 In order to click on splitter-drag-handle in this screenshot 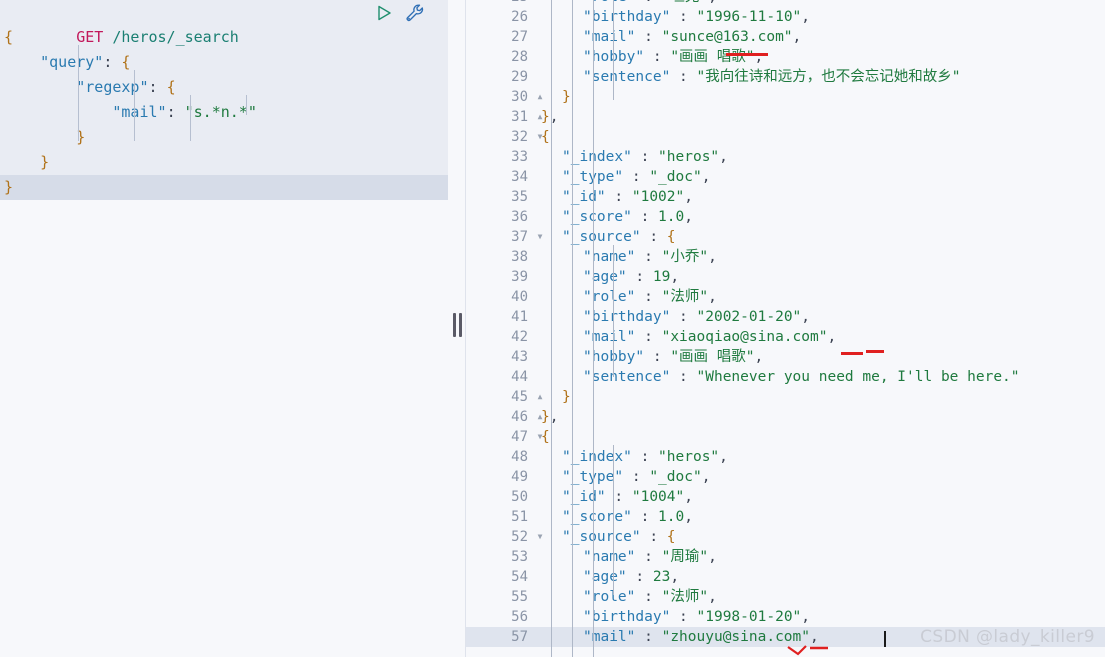, I will do `click(457, 325)`.